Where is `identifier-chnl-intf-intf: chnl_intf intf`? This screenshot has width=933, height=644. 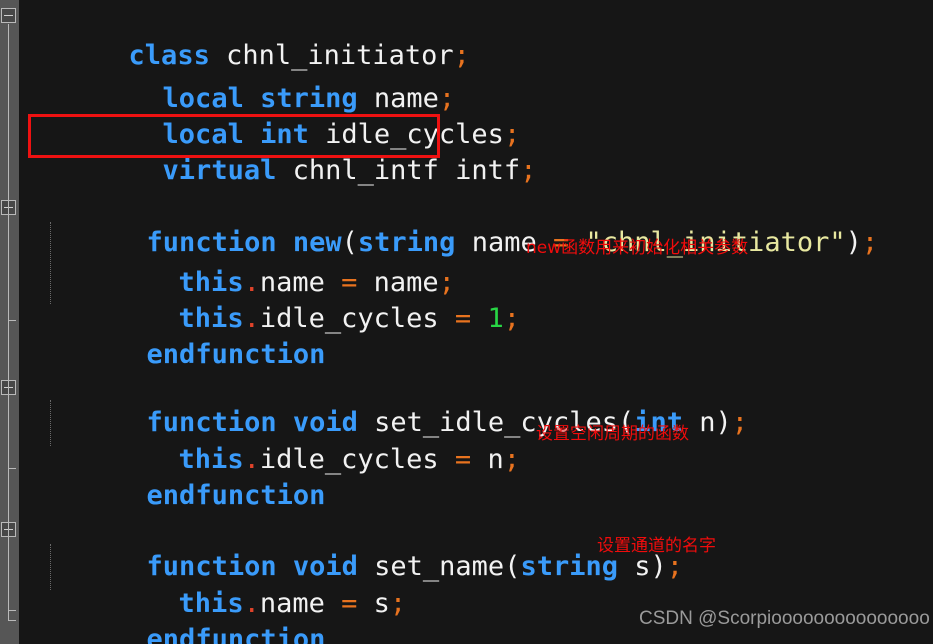 identifier-chnl-intf-intf: chnl_intf intf is located at coordinates (398, 170).